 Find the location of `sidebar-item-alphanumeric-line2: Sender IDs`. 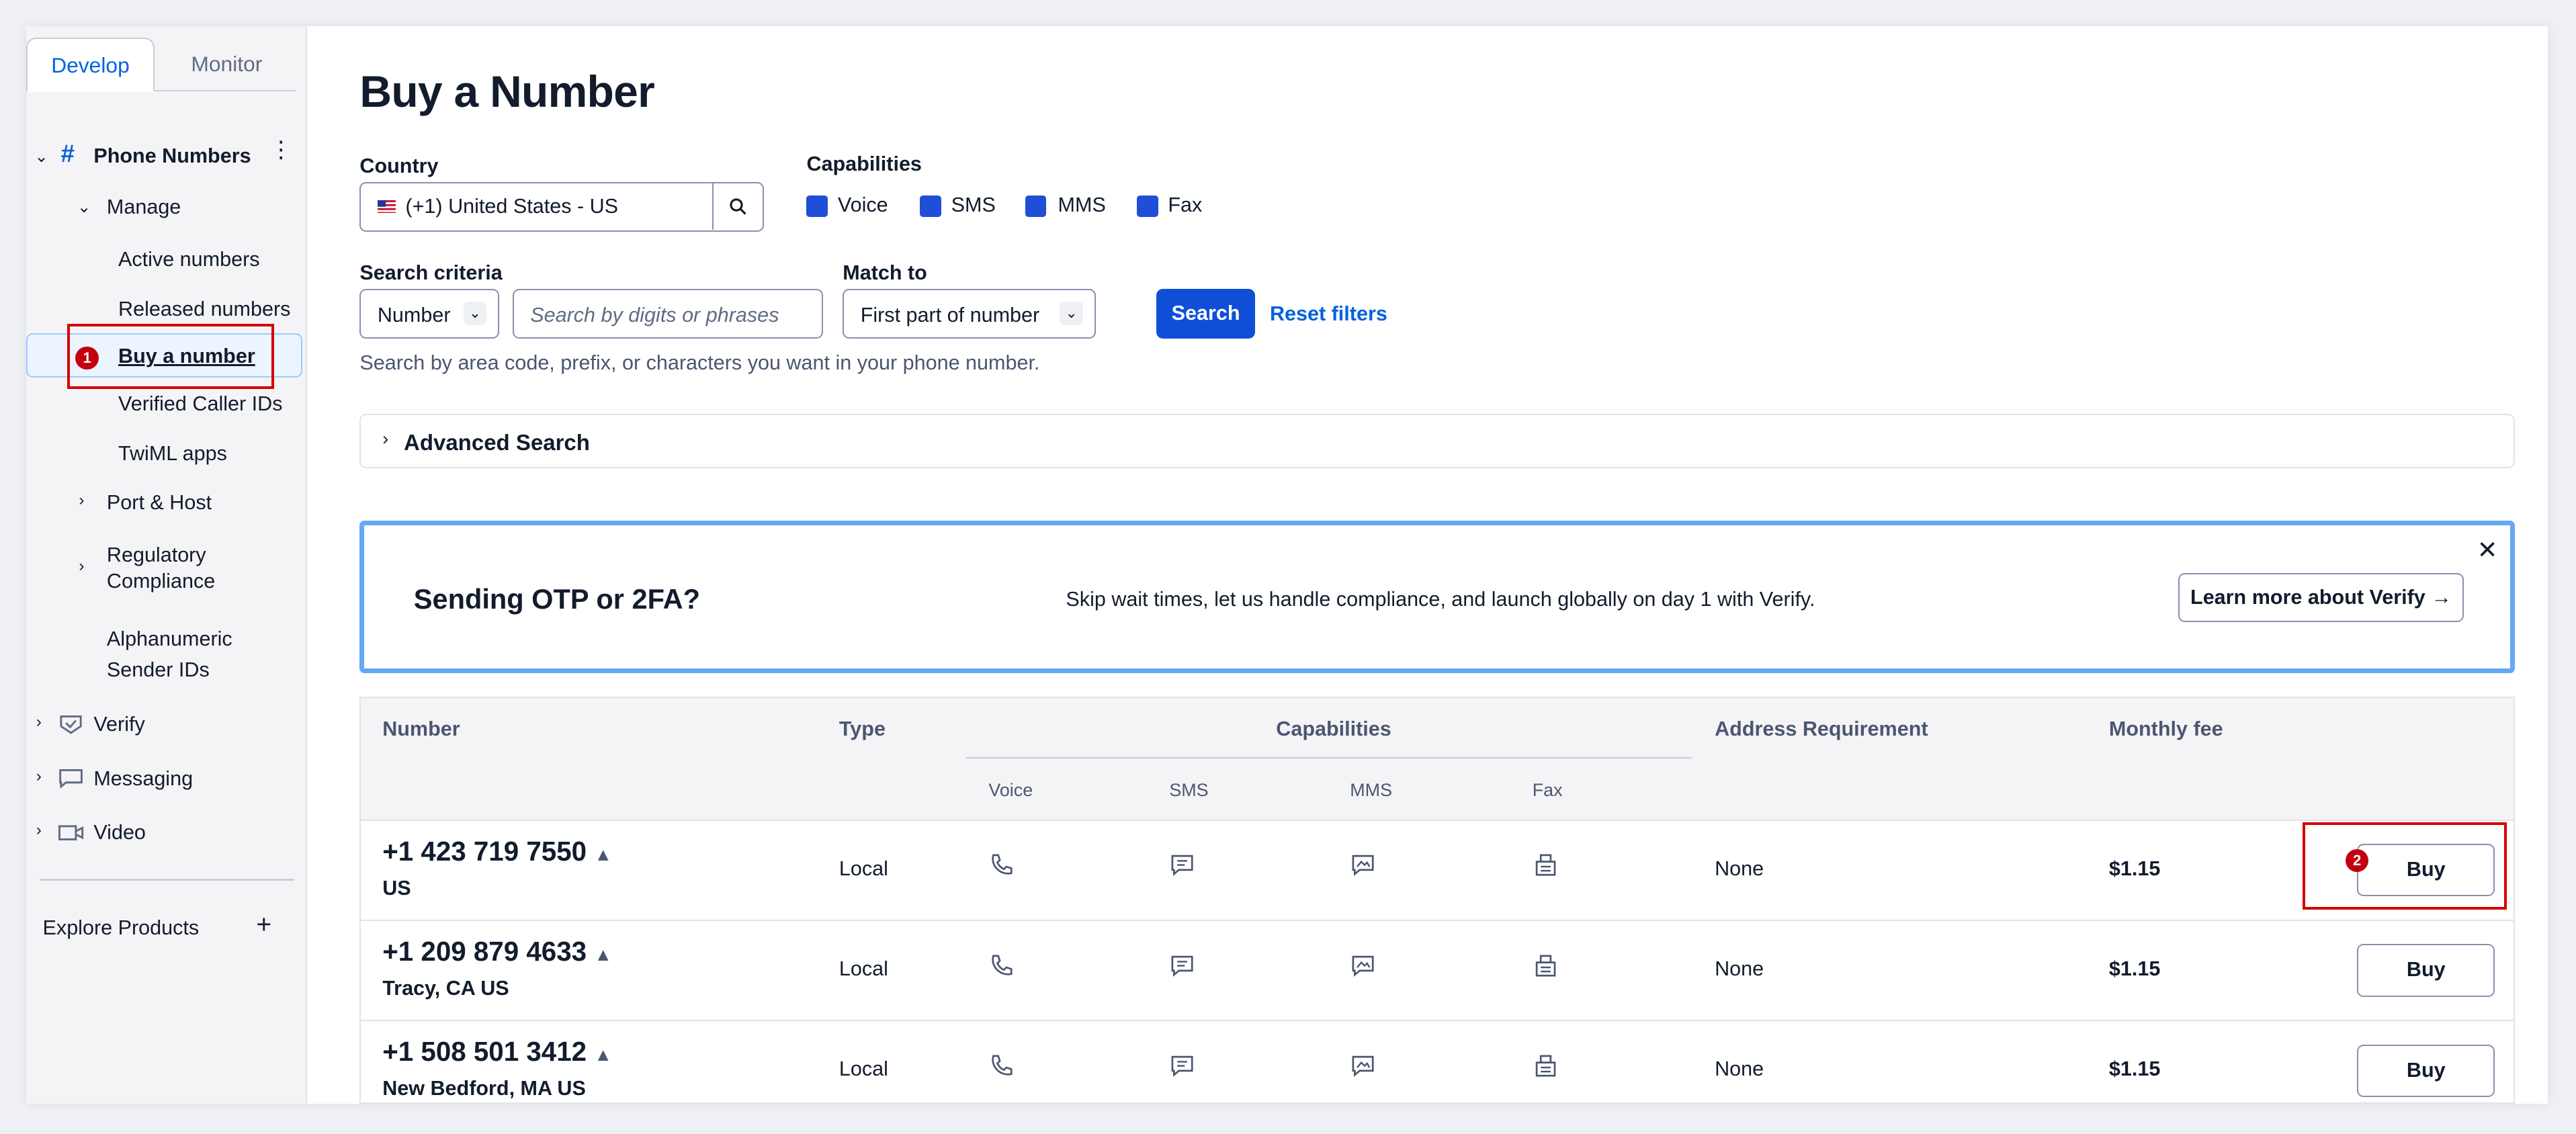

sidebar-item-alphanumeric-line2: Sender IDs is located at coordinates (158, 670).